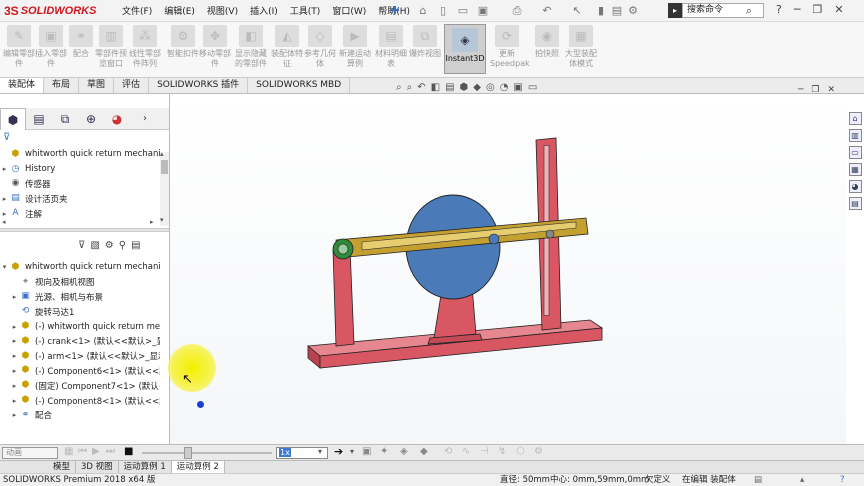  I want to click on stop-icon: ■, so click(128, 451).